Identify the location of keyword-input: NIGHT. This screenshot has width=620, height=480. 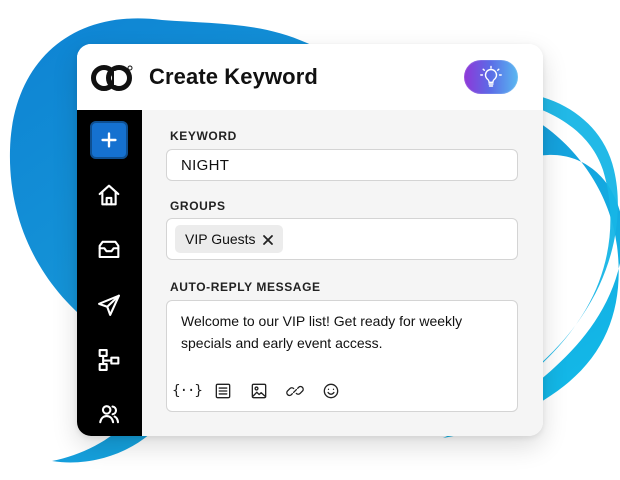
(342, 165).